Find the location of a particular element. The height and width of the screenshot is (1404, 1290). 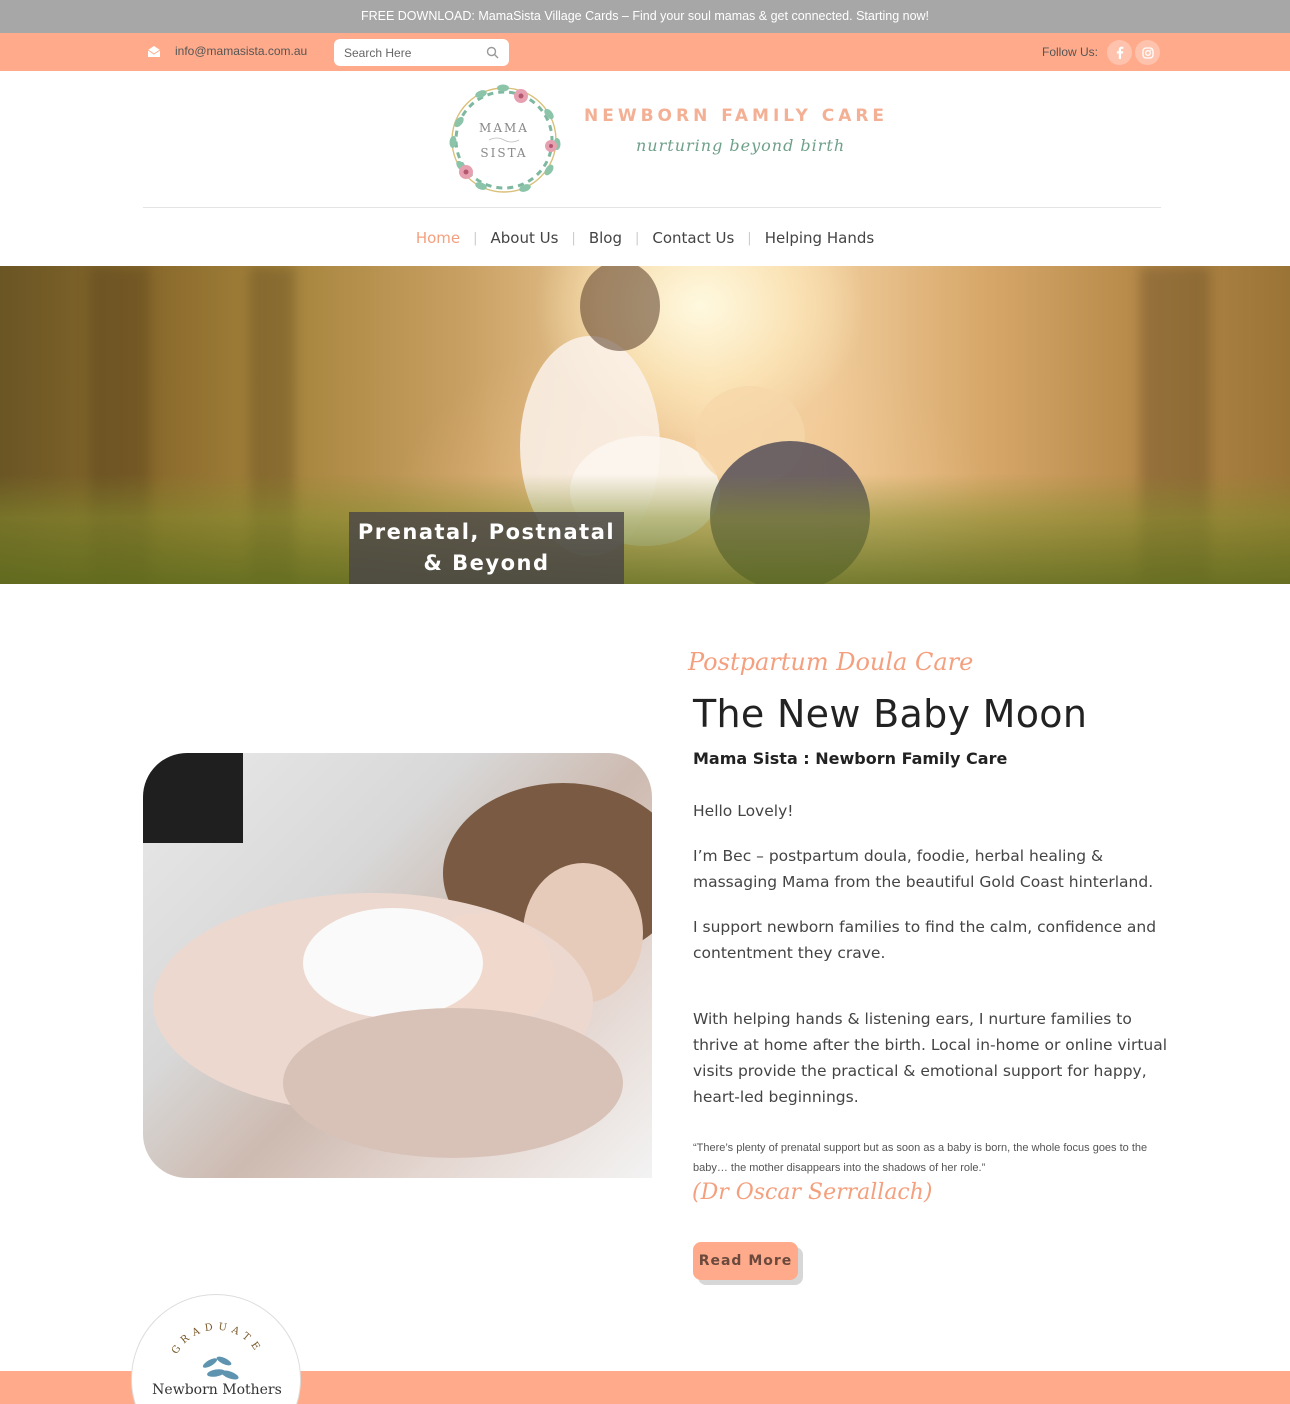

logo-mama-text: MAMA is located at coordinates (504, 128).